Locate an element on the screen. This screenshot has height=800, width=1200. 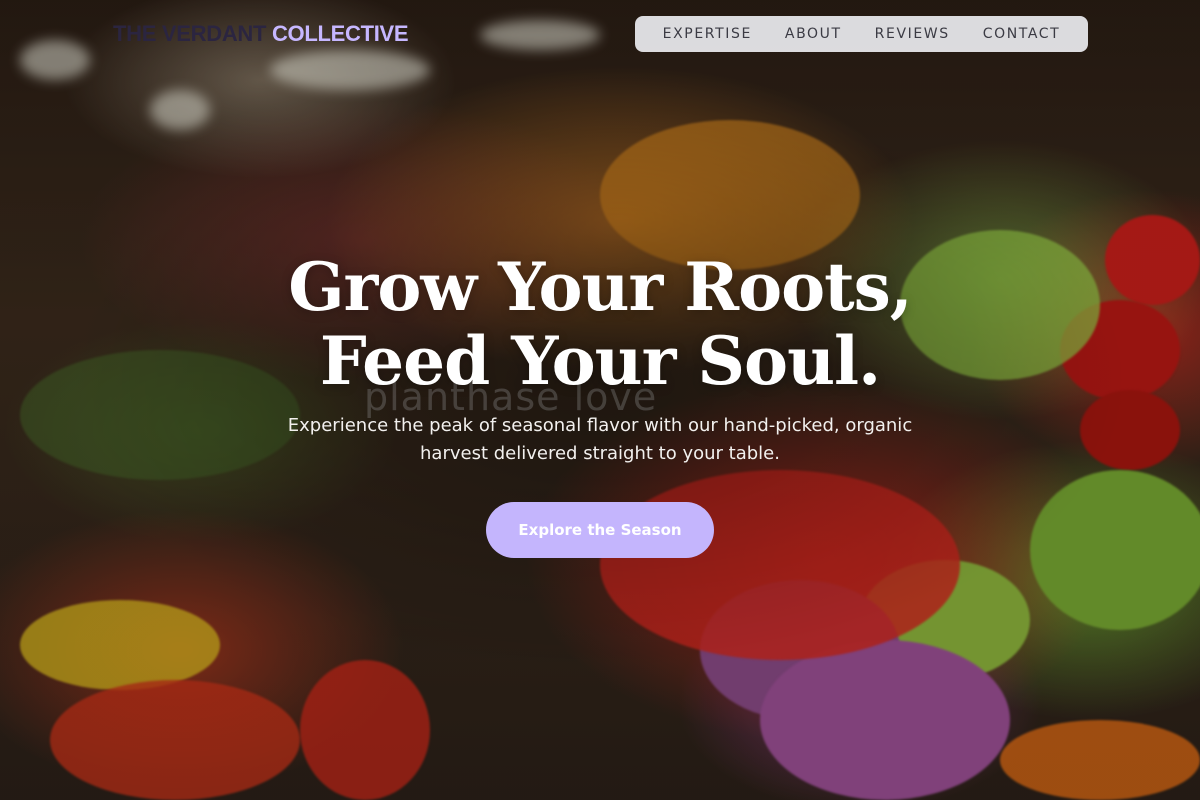
nav-link-contact: CONTACT is located at coordinates (1022, 34).